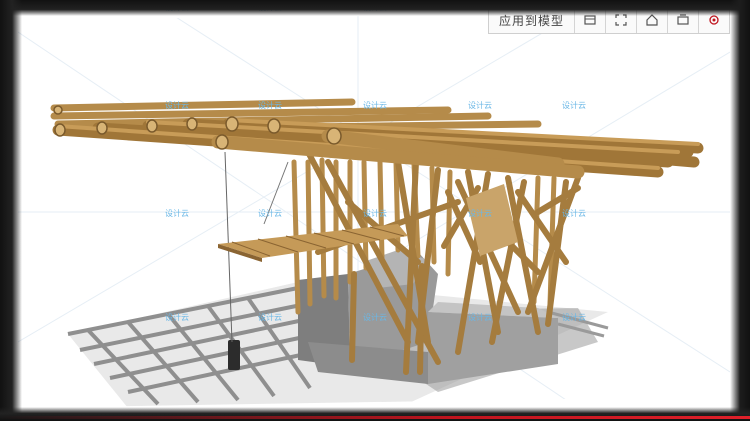 The width and height of the screenshot is (750, 423). I want to click on frame-accent-line, so click(375, 417).